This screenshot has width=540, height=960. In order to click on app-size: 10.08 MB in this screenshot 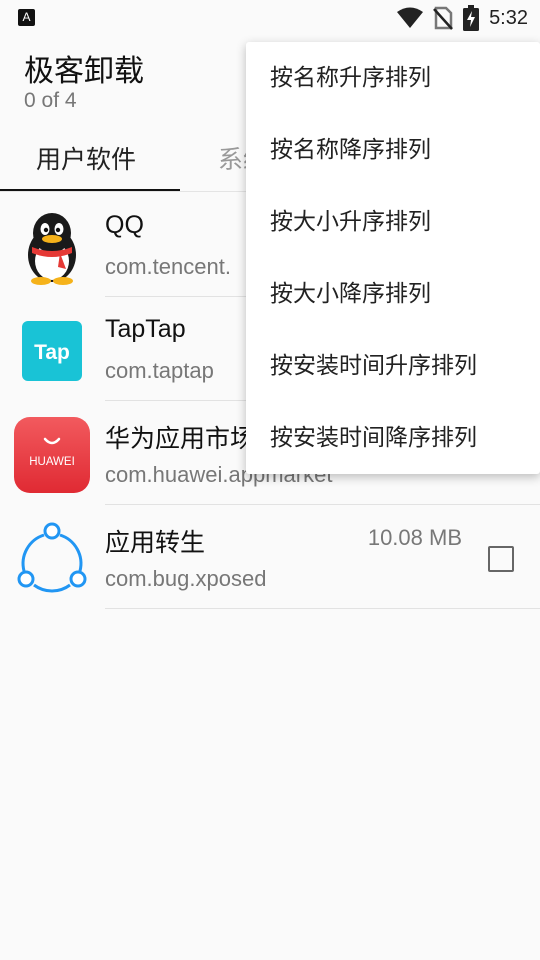, I will do `click(414, 537)`.